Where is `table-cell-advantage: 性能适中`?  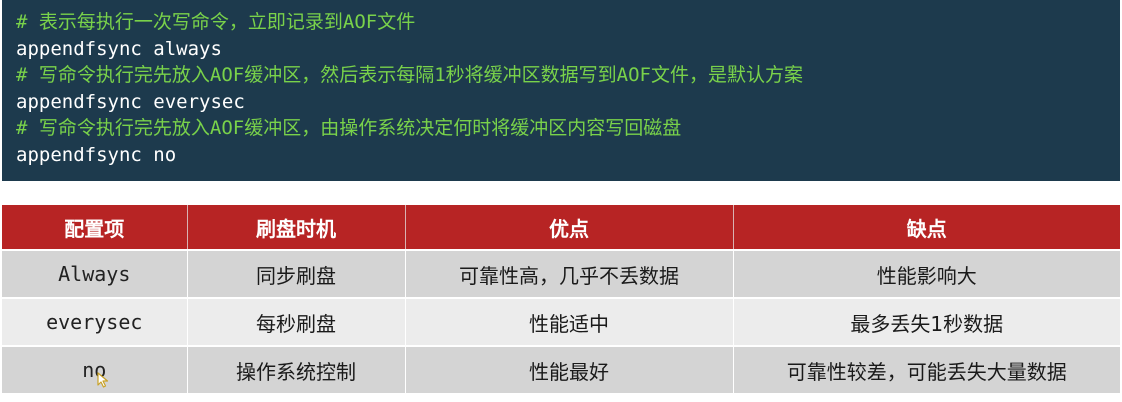
table-cell-advantage: 性能适中 is located at coordinates (569, 321).